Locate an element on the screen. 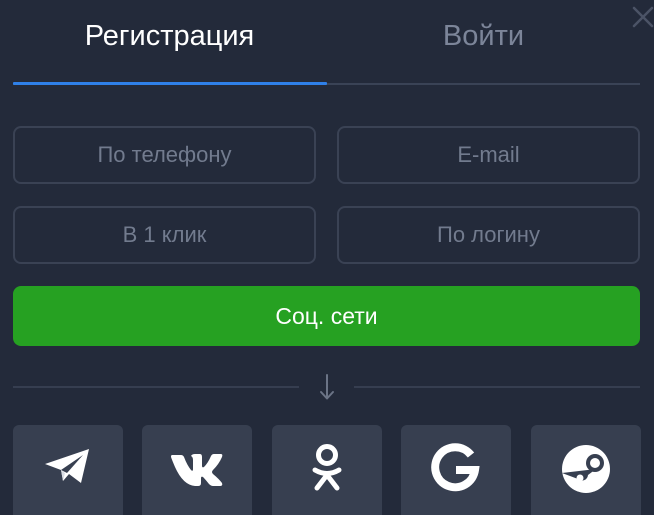 The image size is (654, 515). tab-login: Войти is located at coordinates (483, 42).